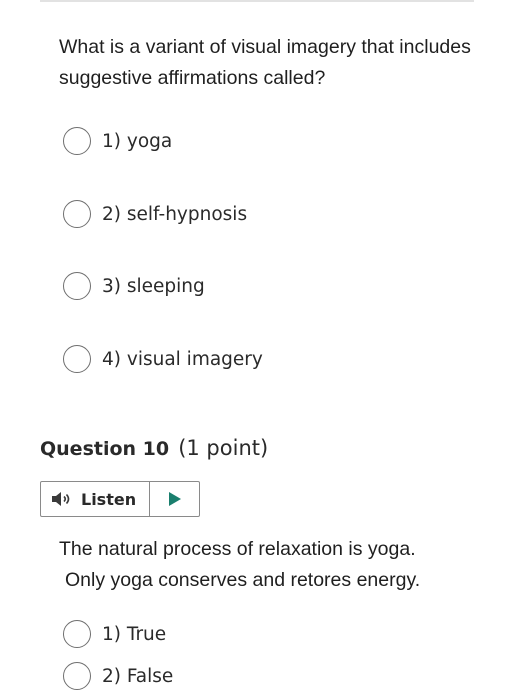  Describe the element at coordinates (153, 286) in the screenshot. I see `option-label: 3) sleeping` at that location.